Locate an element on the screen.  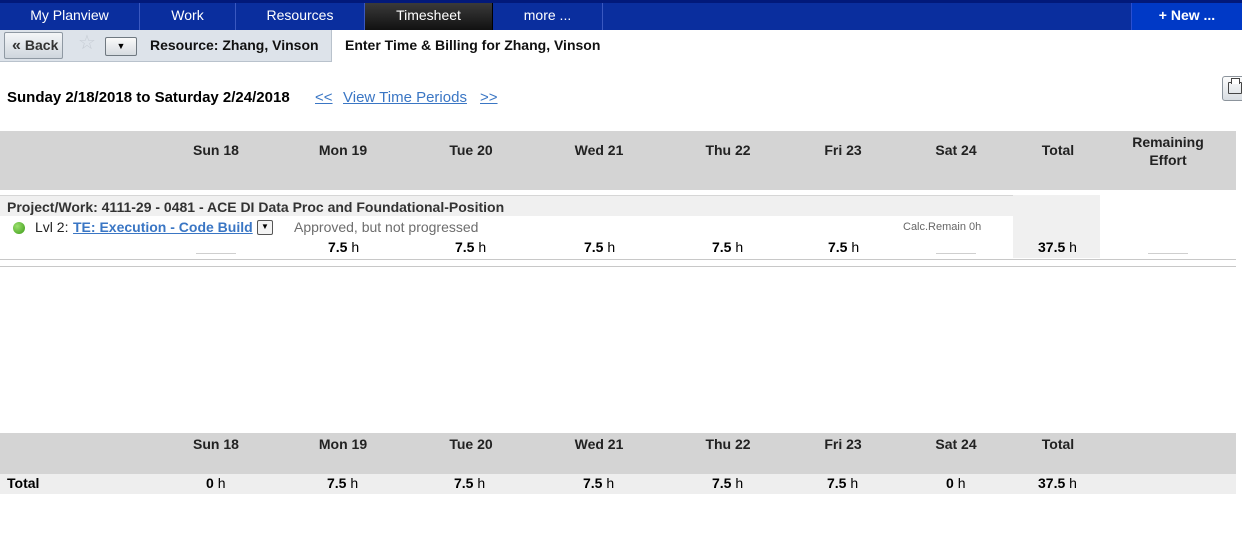
page-title-box: Enter Time & Billing for Zhang, Vinson is located at coordinates (787, 46).